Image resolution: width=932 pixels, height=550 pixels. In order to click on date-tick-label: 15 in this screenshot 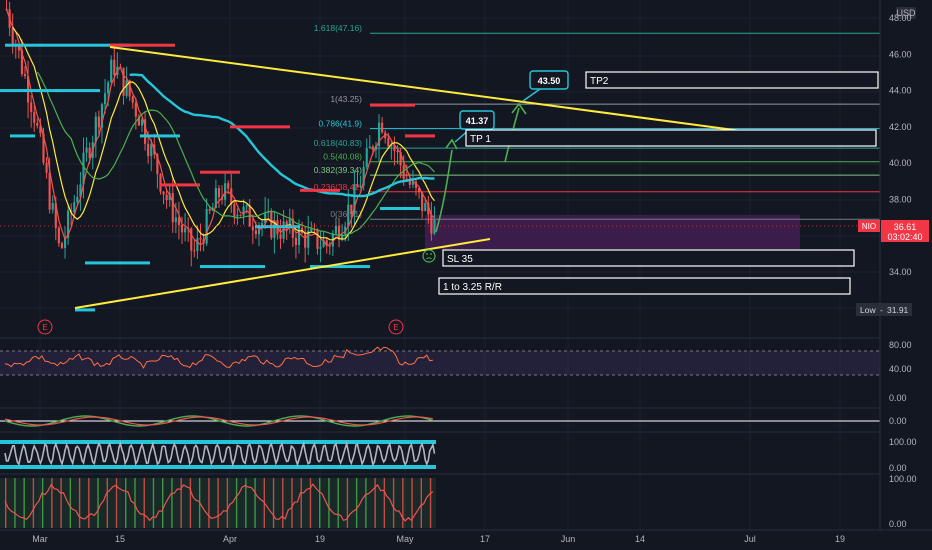, I will do `click(120, 539)`.